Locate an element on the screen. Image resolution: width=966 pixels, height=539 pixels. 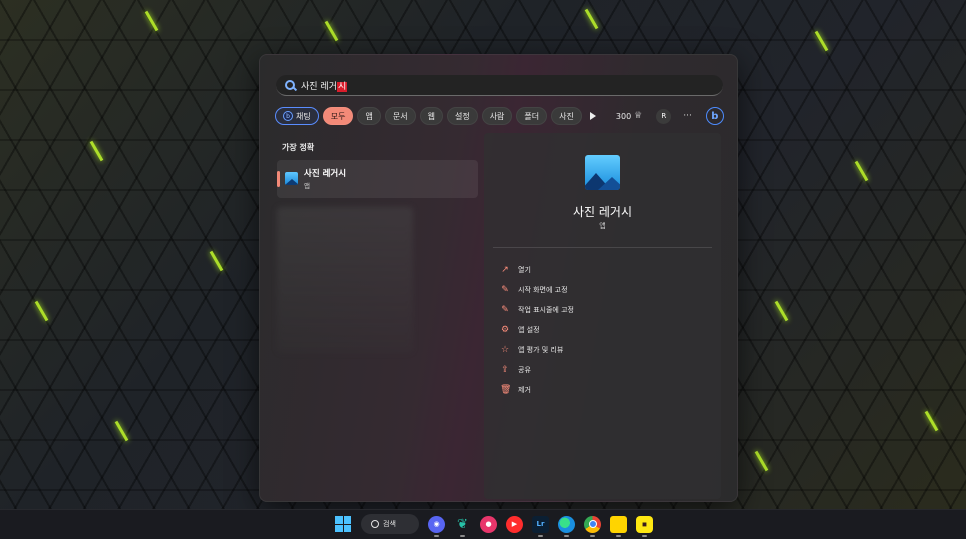
filter-web: 웹 is located at coordinates (431, 116).